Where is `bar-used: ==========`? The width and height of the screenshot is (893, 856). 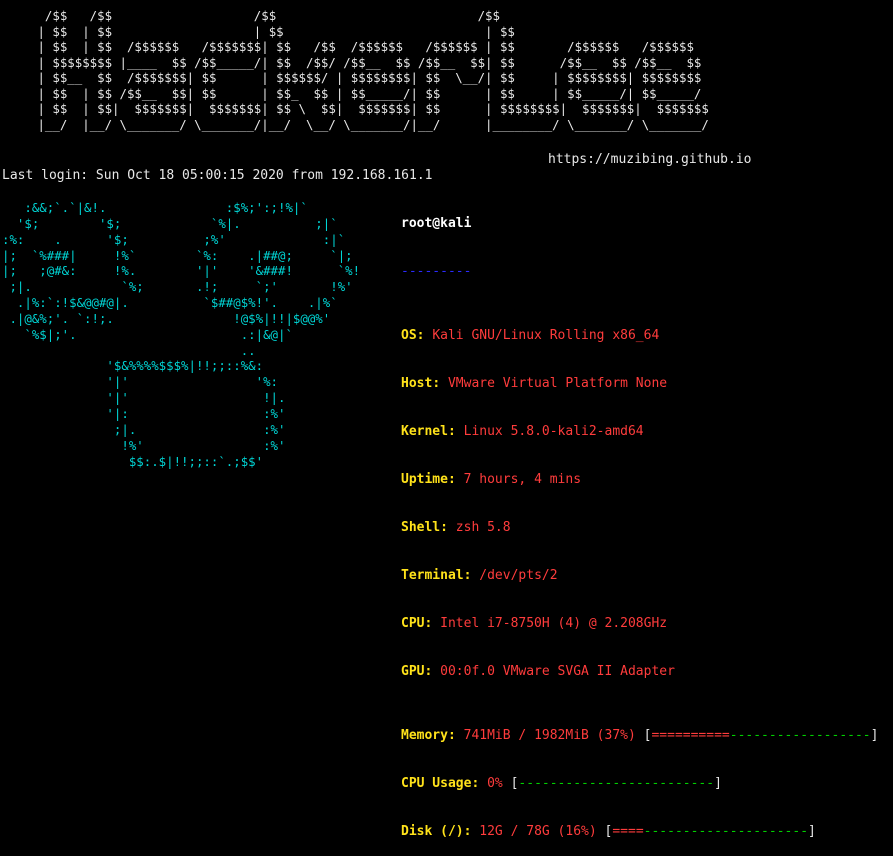 bar-used: ========== is located at coordinates (690, 735).